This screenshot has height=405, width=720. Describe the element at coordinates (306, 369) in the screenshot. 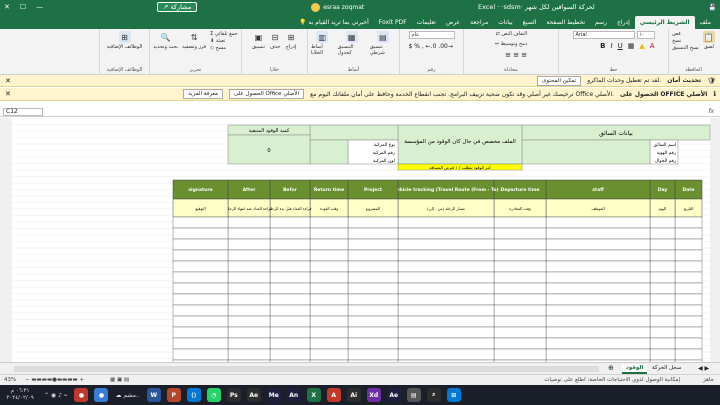

I see `horizontal-scrollbar` at that location.